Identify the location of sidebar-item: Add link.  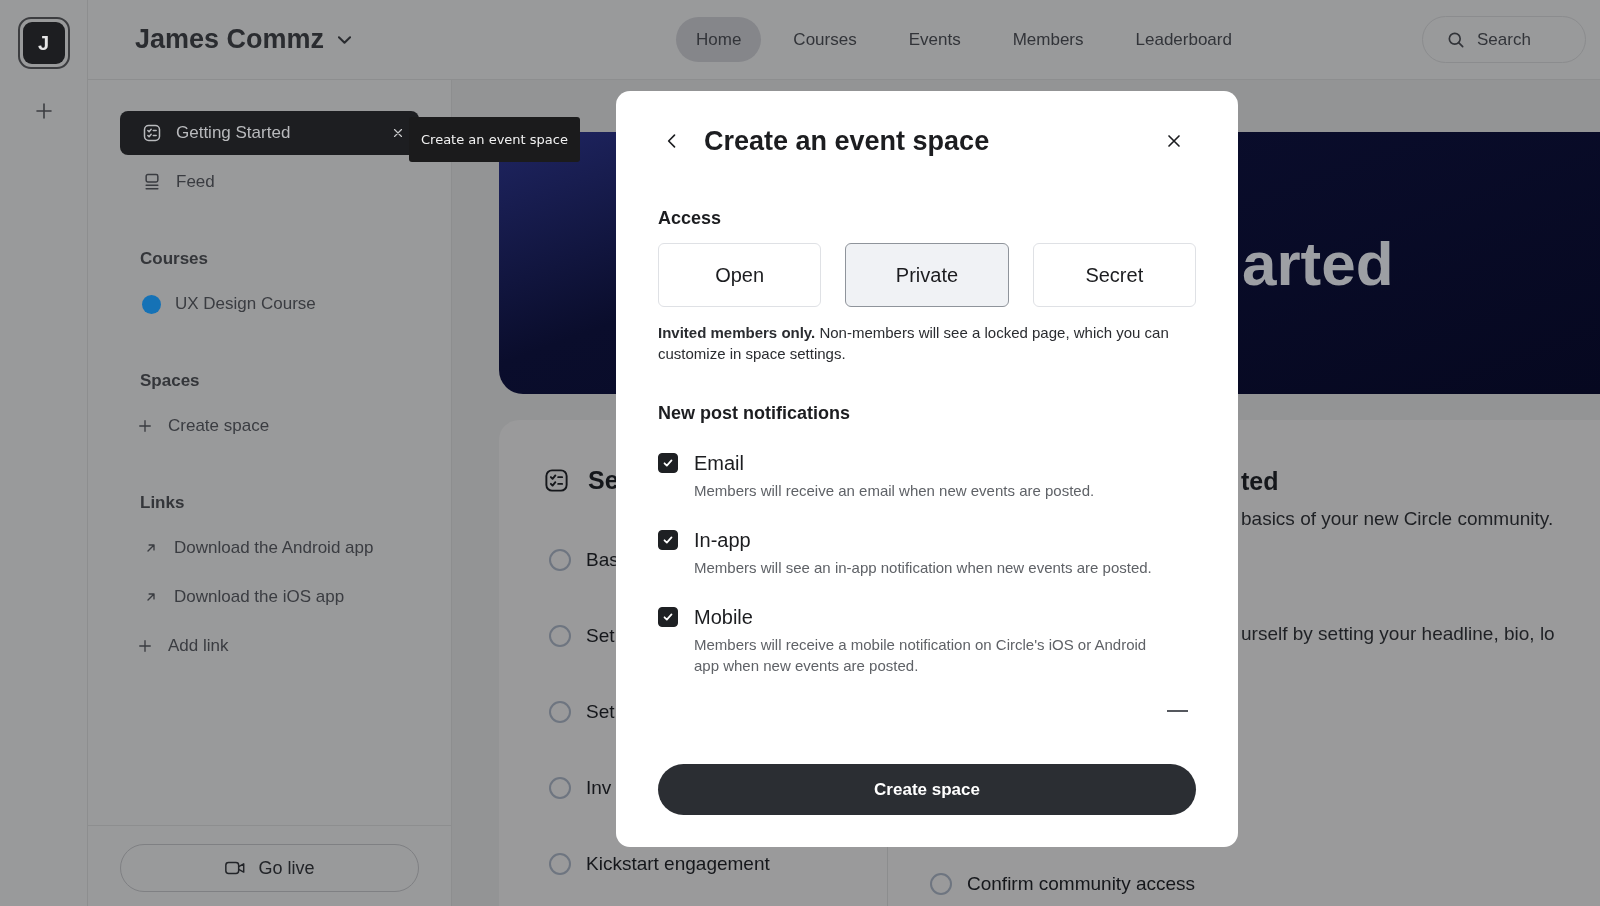
(269, 646).